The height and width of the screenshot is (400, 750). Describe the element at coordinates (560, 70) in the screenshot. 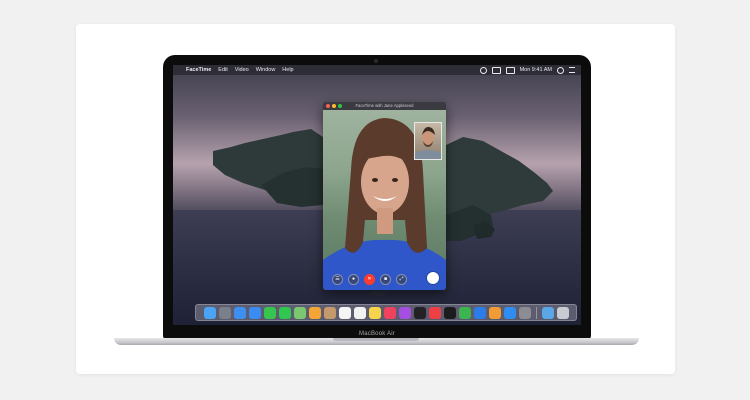

I see `spotlight-icon` at that location.